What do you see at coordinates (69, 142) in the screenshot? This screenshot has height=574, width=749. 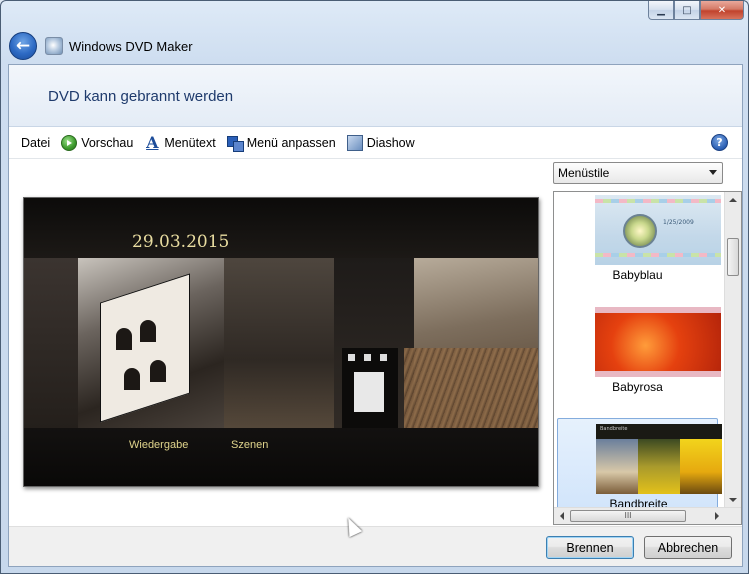 I see `play-icon` at bounding box center [69, 142].